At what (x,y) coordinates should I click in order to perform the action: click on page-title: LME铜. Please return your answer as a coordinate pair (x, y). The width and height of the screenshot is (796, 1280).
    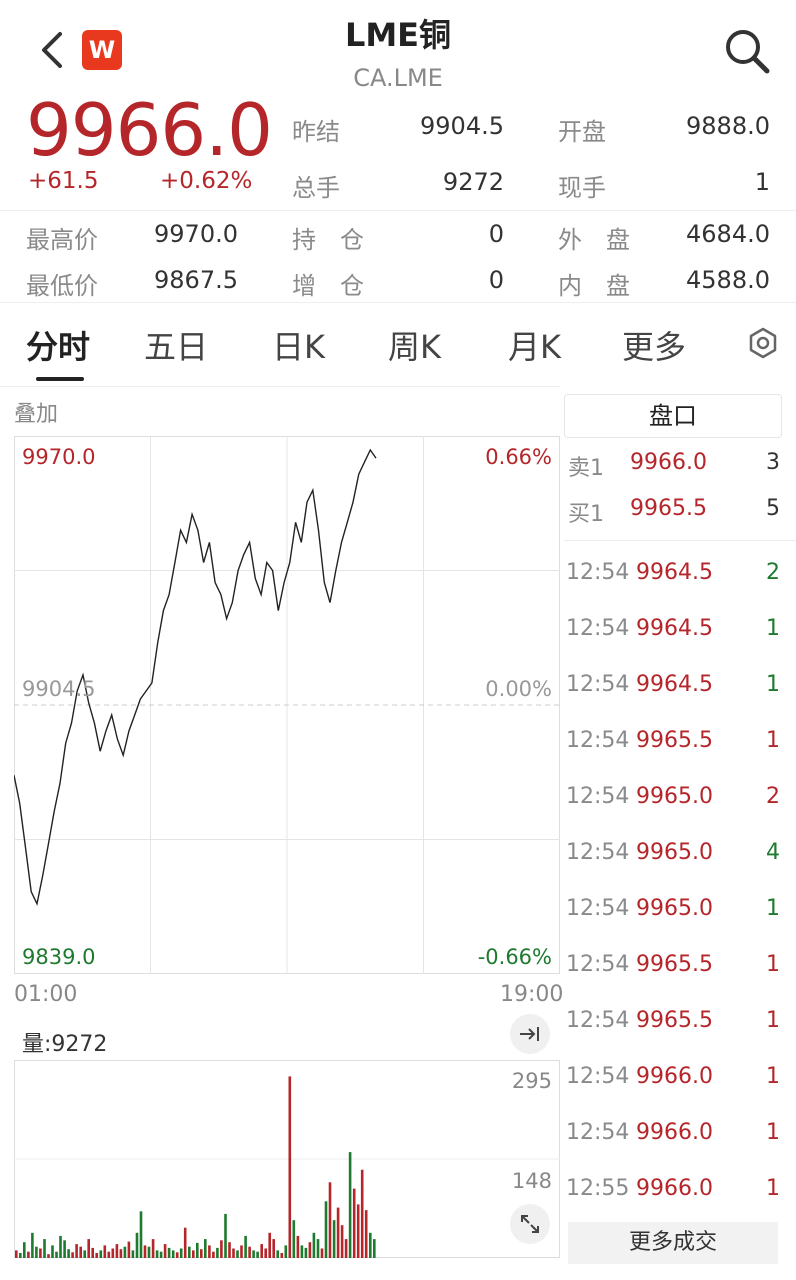
    Looking at the image, I should click on (398, 35).